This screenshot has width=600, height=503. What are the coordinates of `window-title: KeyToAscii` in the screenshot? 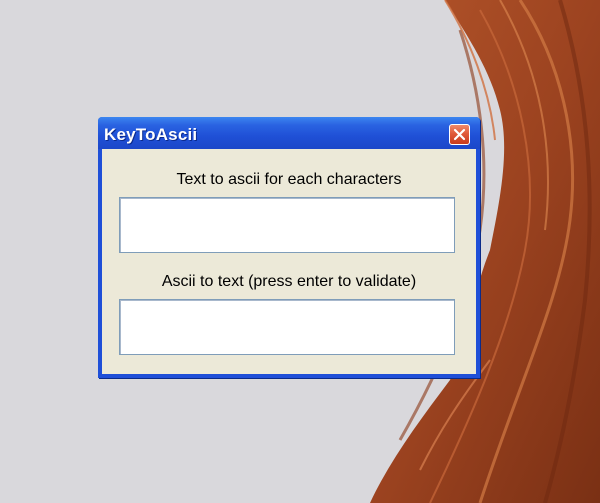 It's located at (151, 134).